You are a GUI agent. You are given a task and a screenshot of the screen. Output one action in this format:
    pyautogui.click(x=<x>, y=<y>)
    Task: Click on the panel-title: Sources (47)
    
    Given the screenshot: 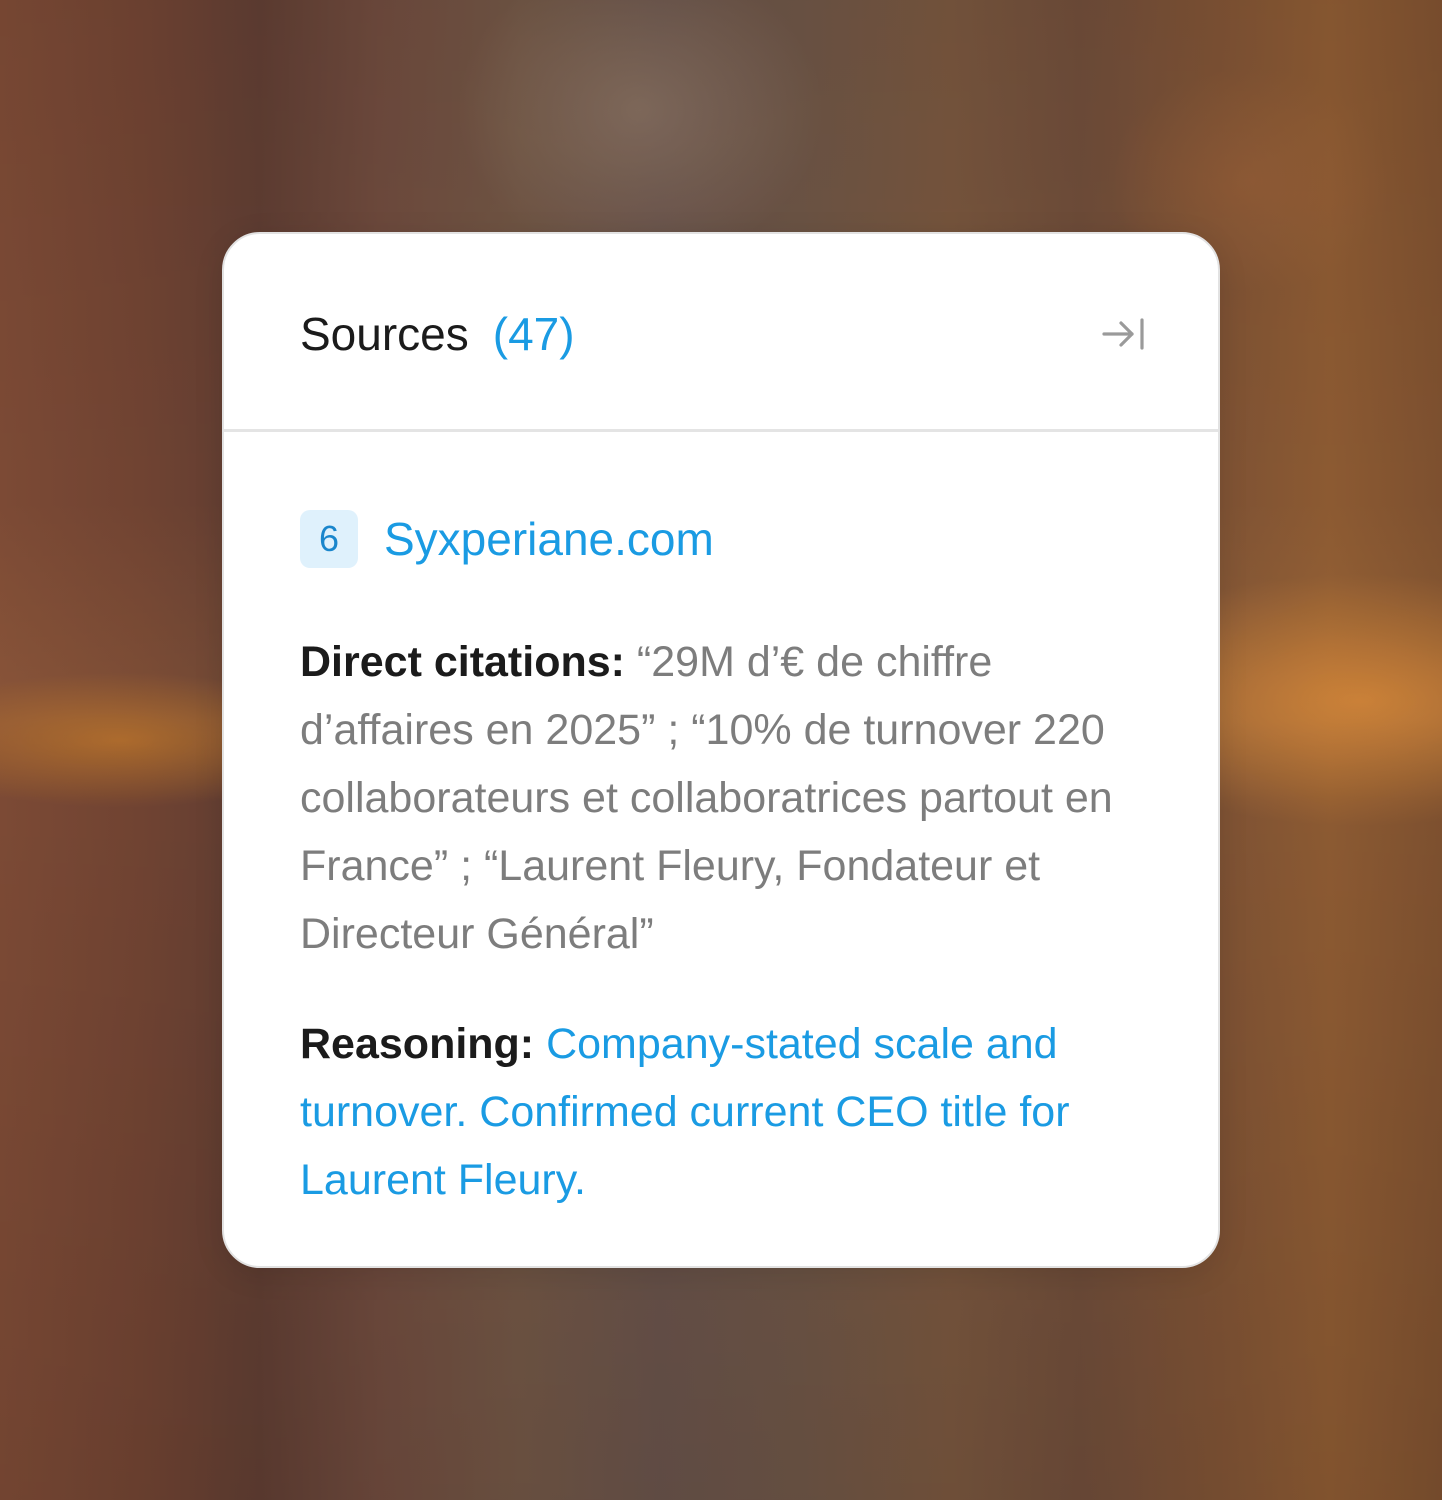 What is the action you would take?
    pyautogui.click(x=437, y=334)
    